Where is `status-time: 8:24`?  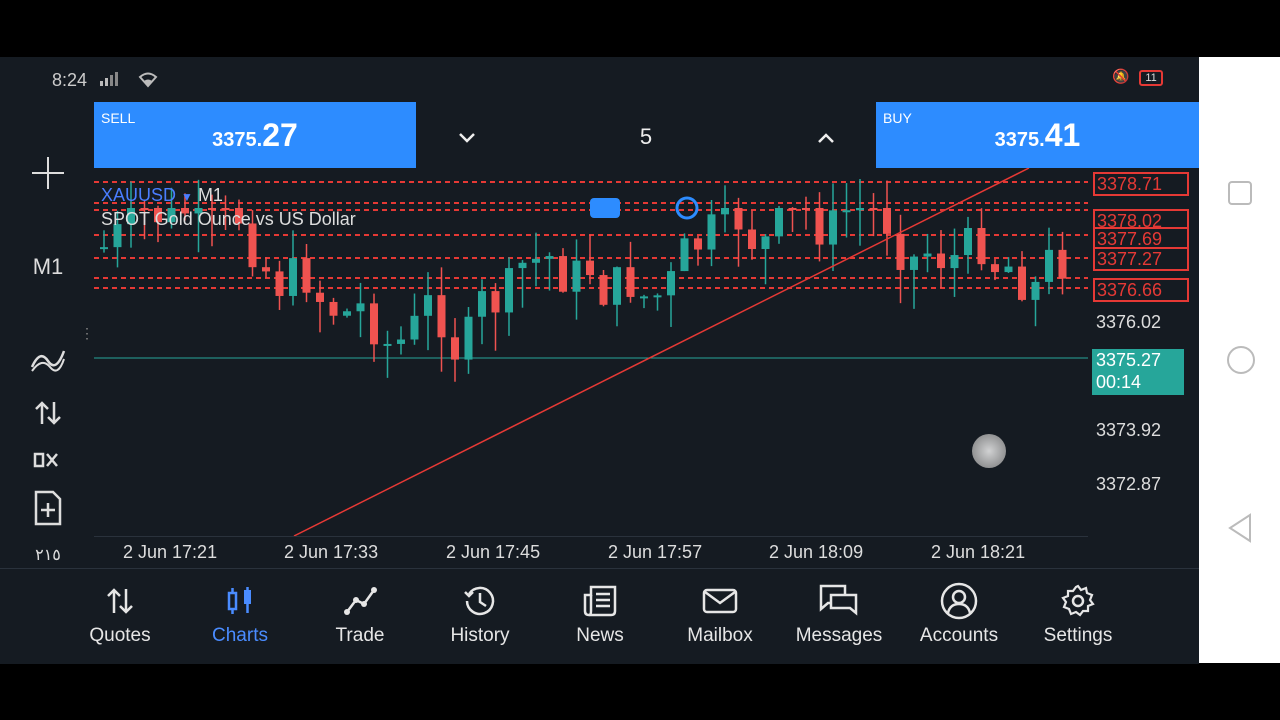 status-time: 8:24 is located at coordinates (70, 80).